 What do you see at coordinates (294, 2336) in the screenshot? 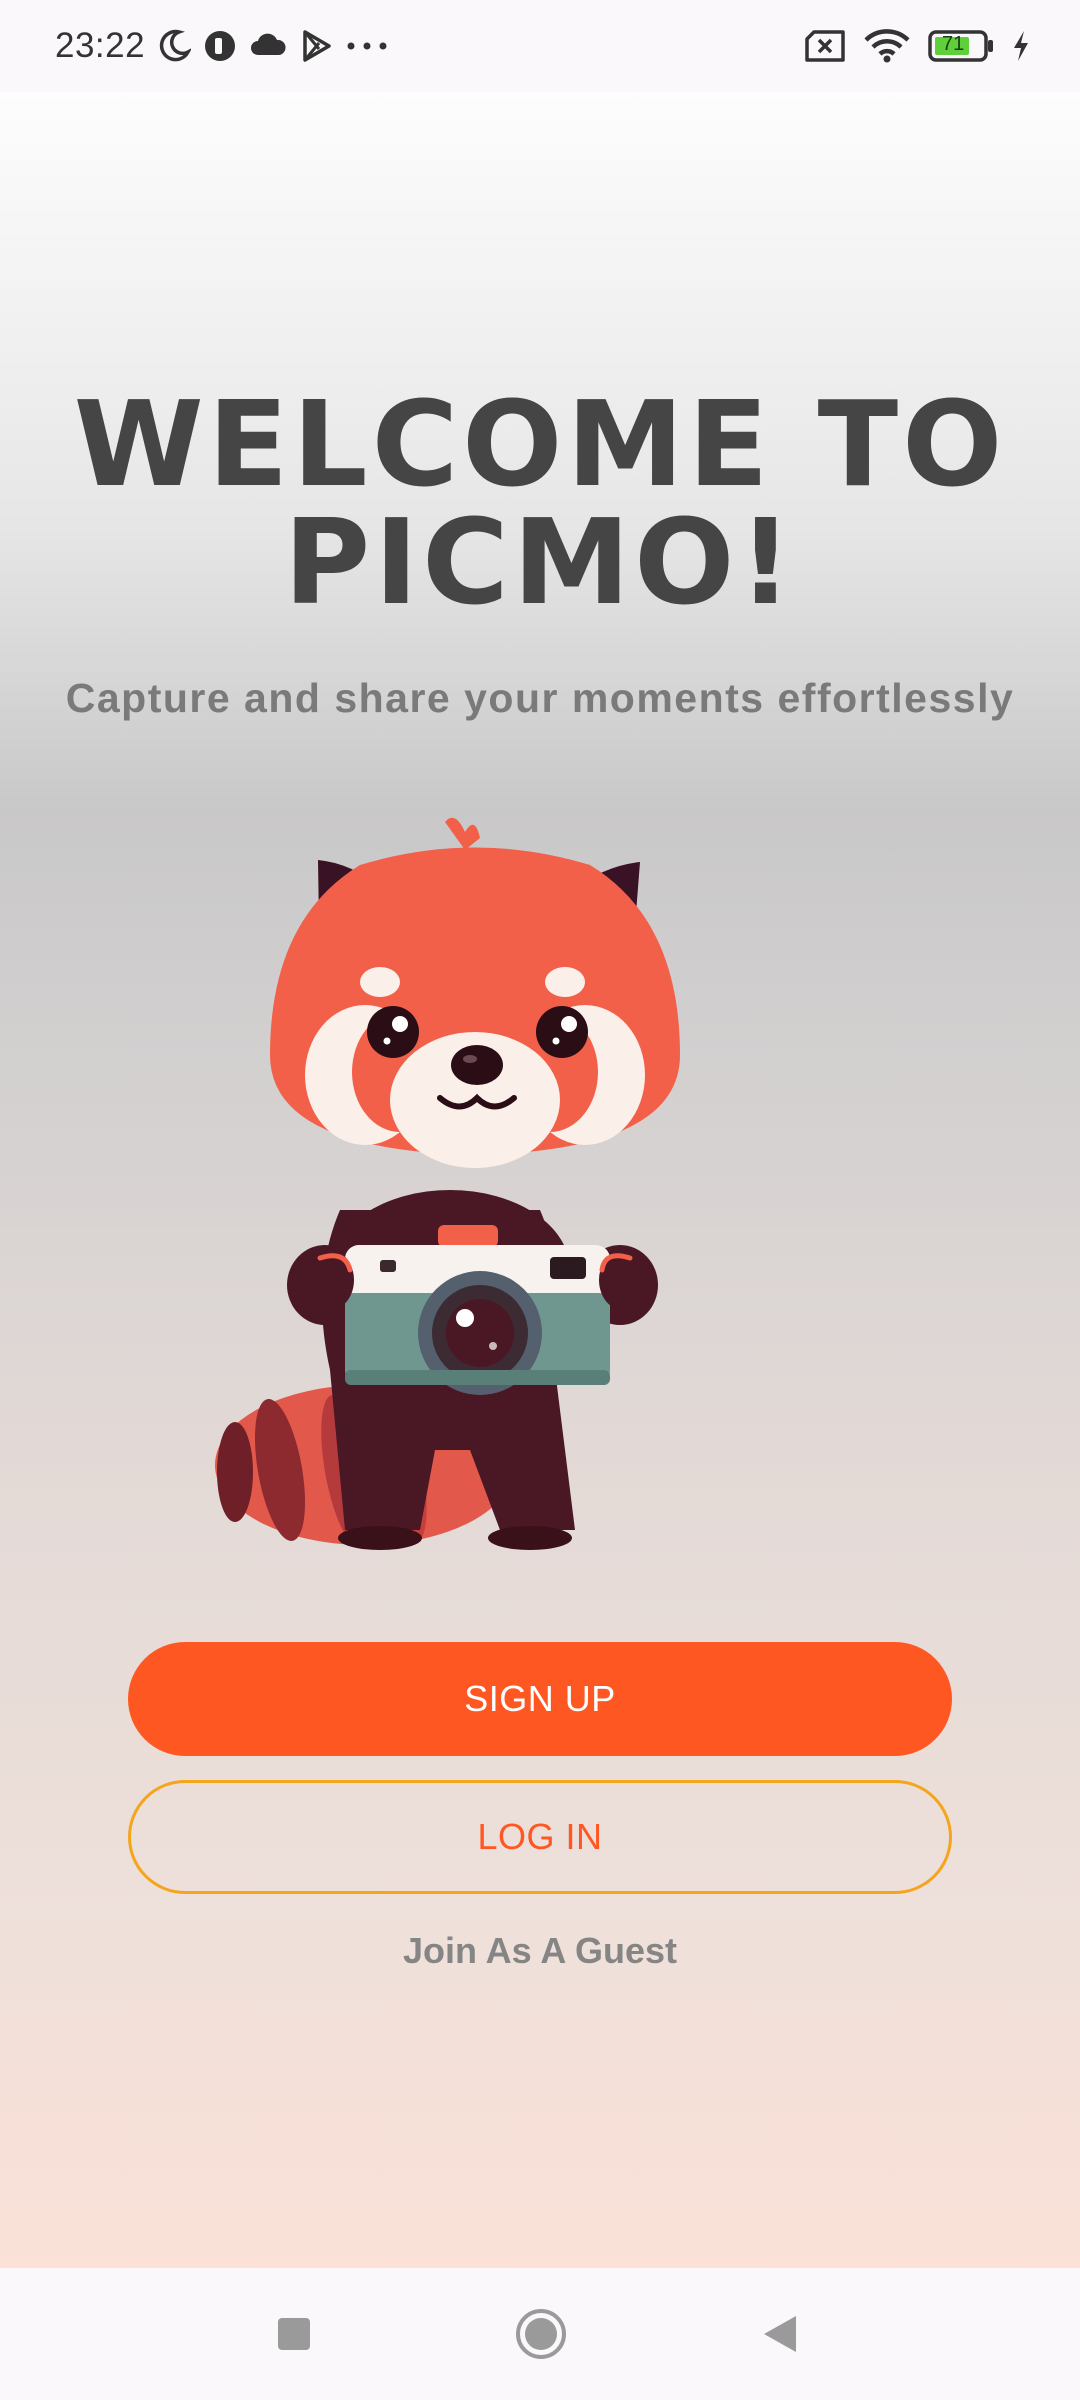
I see `recents-square-icon` at bounding box center [294, 2336].